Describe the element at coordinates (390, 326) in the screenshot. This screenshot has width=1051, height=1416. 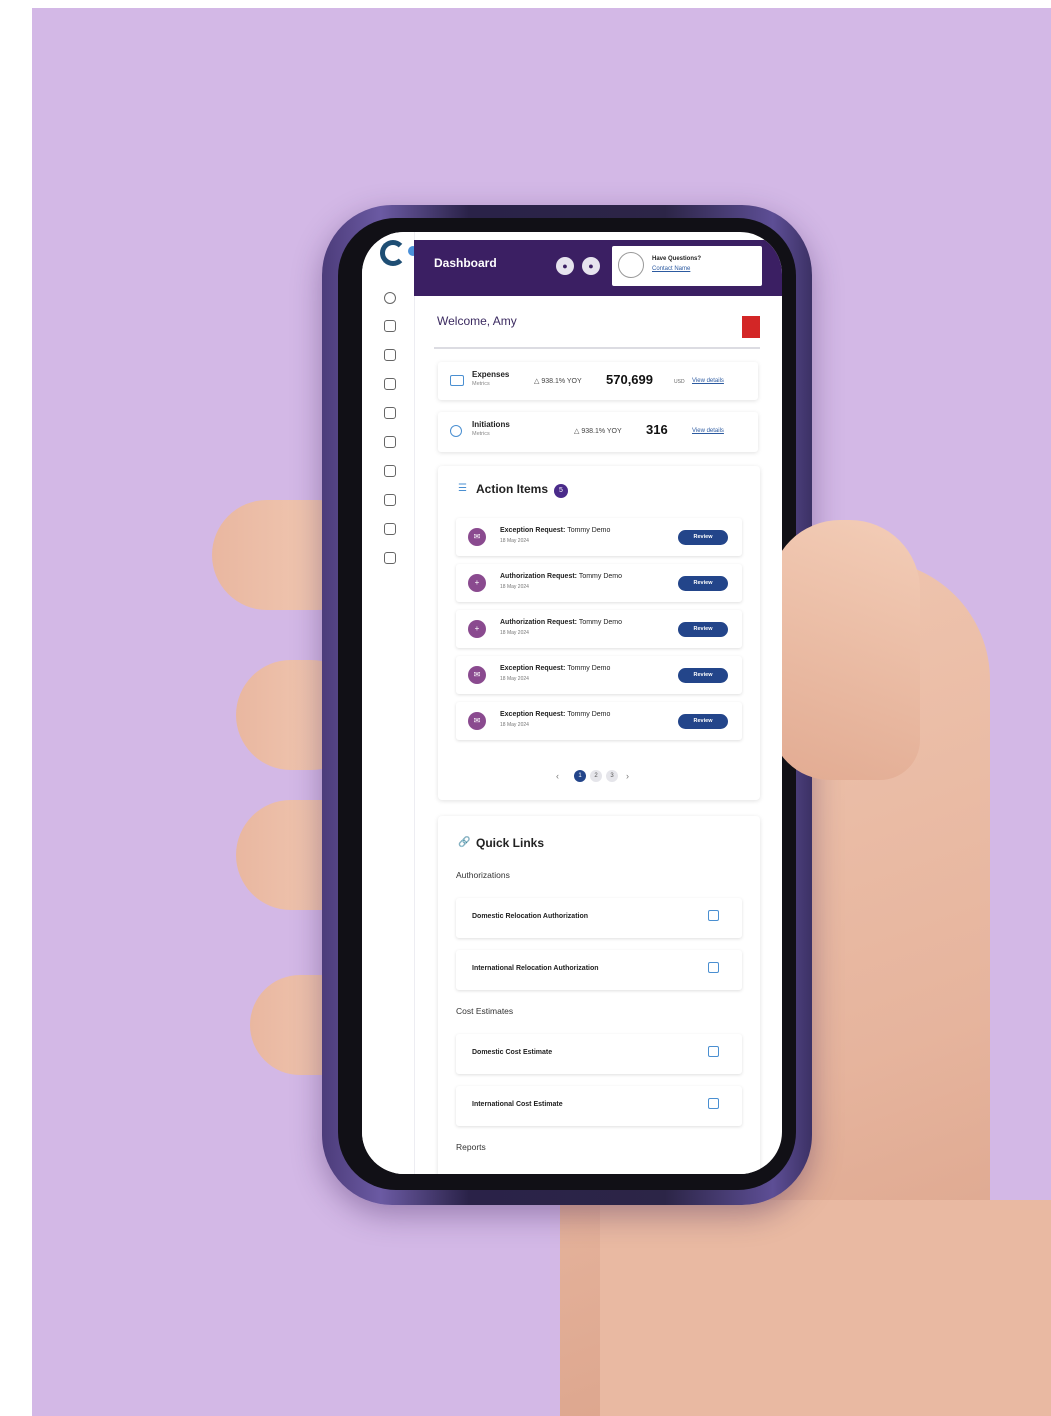
I see `network-icon` at that location.